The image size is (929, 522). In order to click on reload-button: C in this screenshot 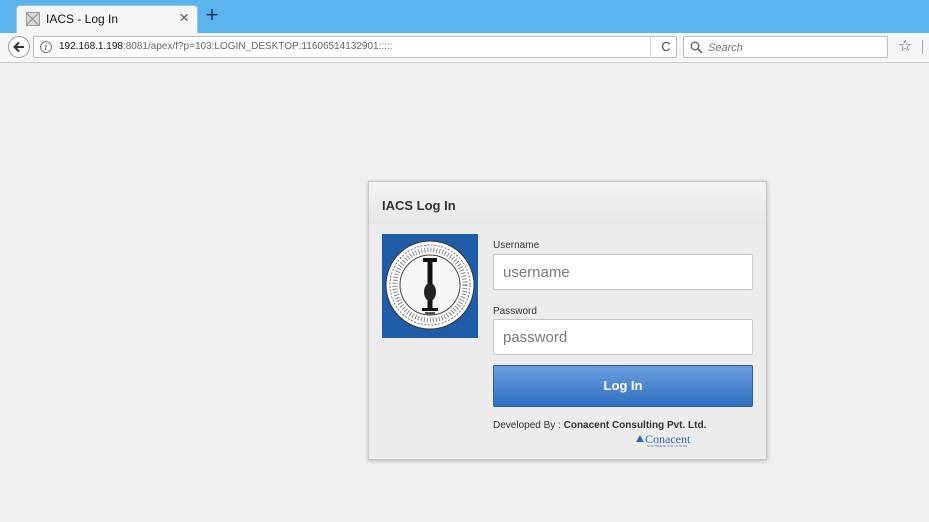, I will do `click(665, 47)`.